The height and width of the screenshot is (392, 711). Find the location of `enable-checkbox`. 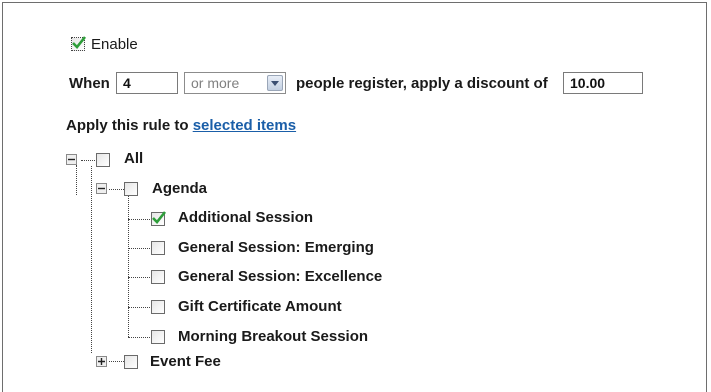

enable-checkbox is located at coordinates (79, 43).